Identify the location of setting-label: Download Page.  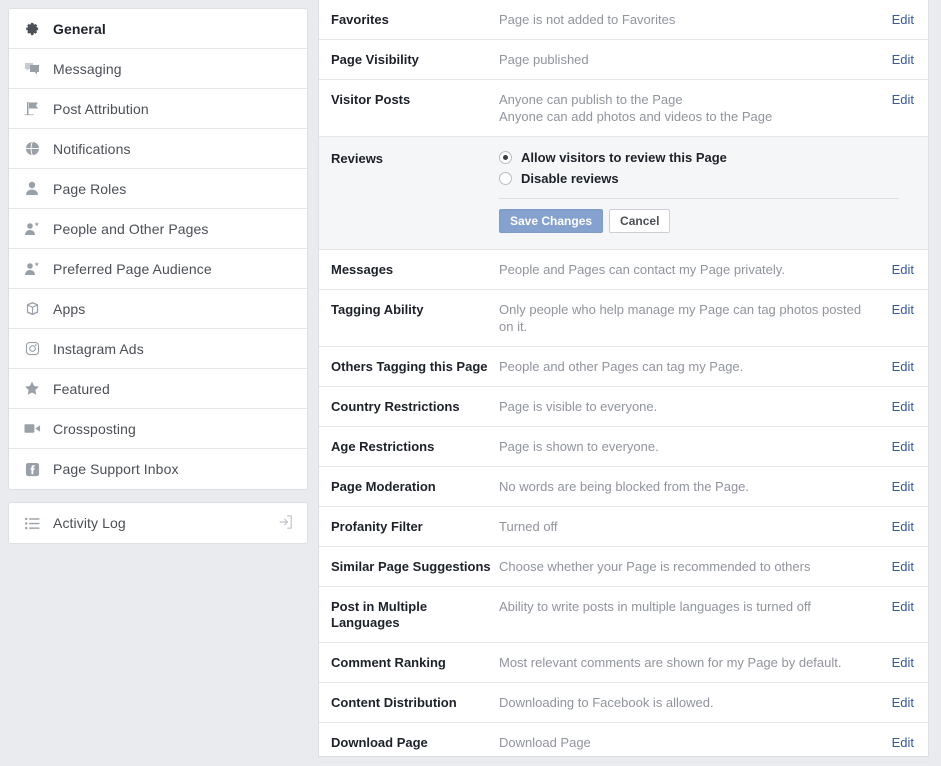
(379, 742).